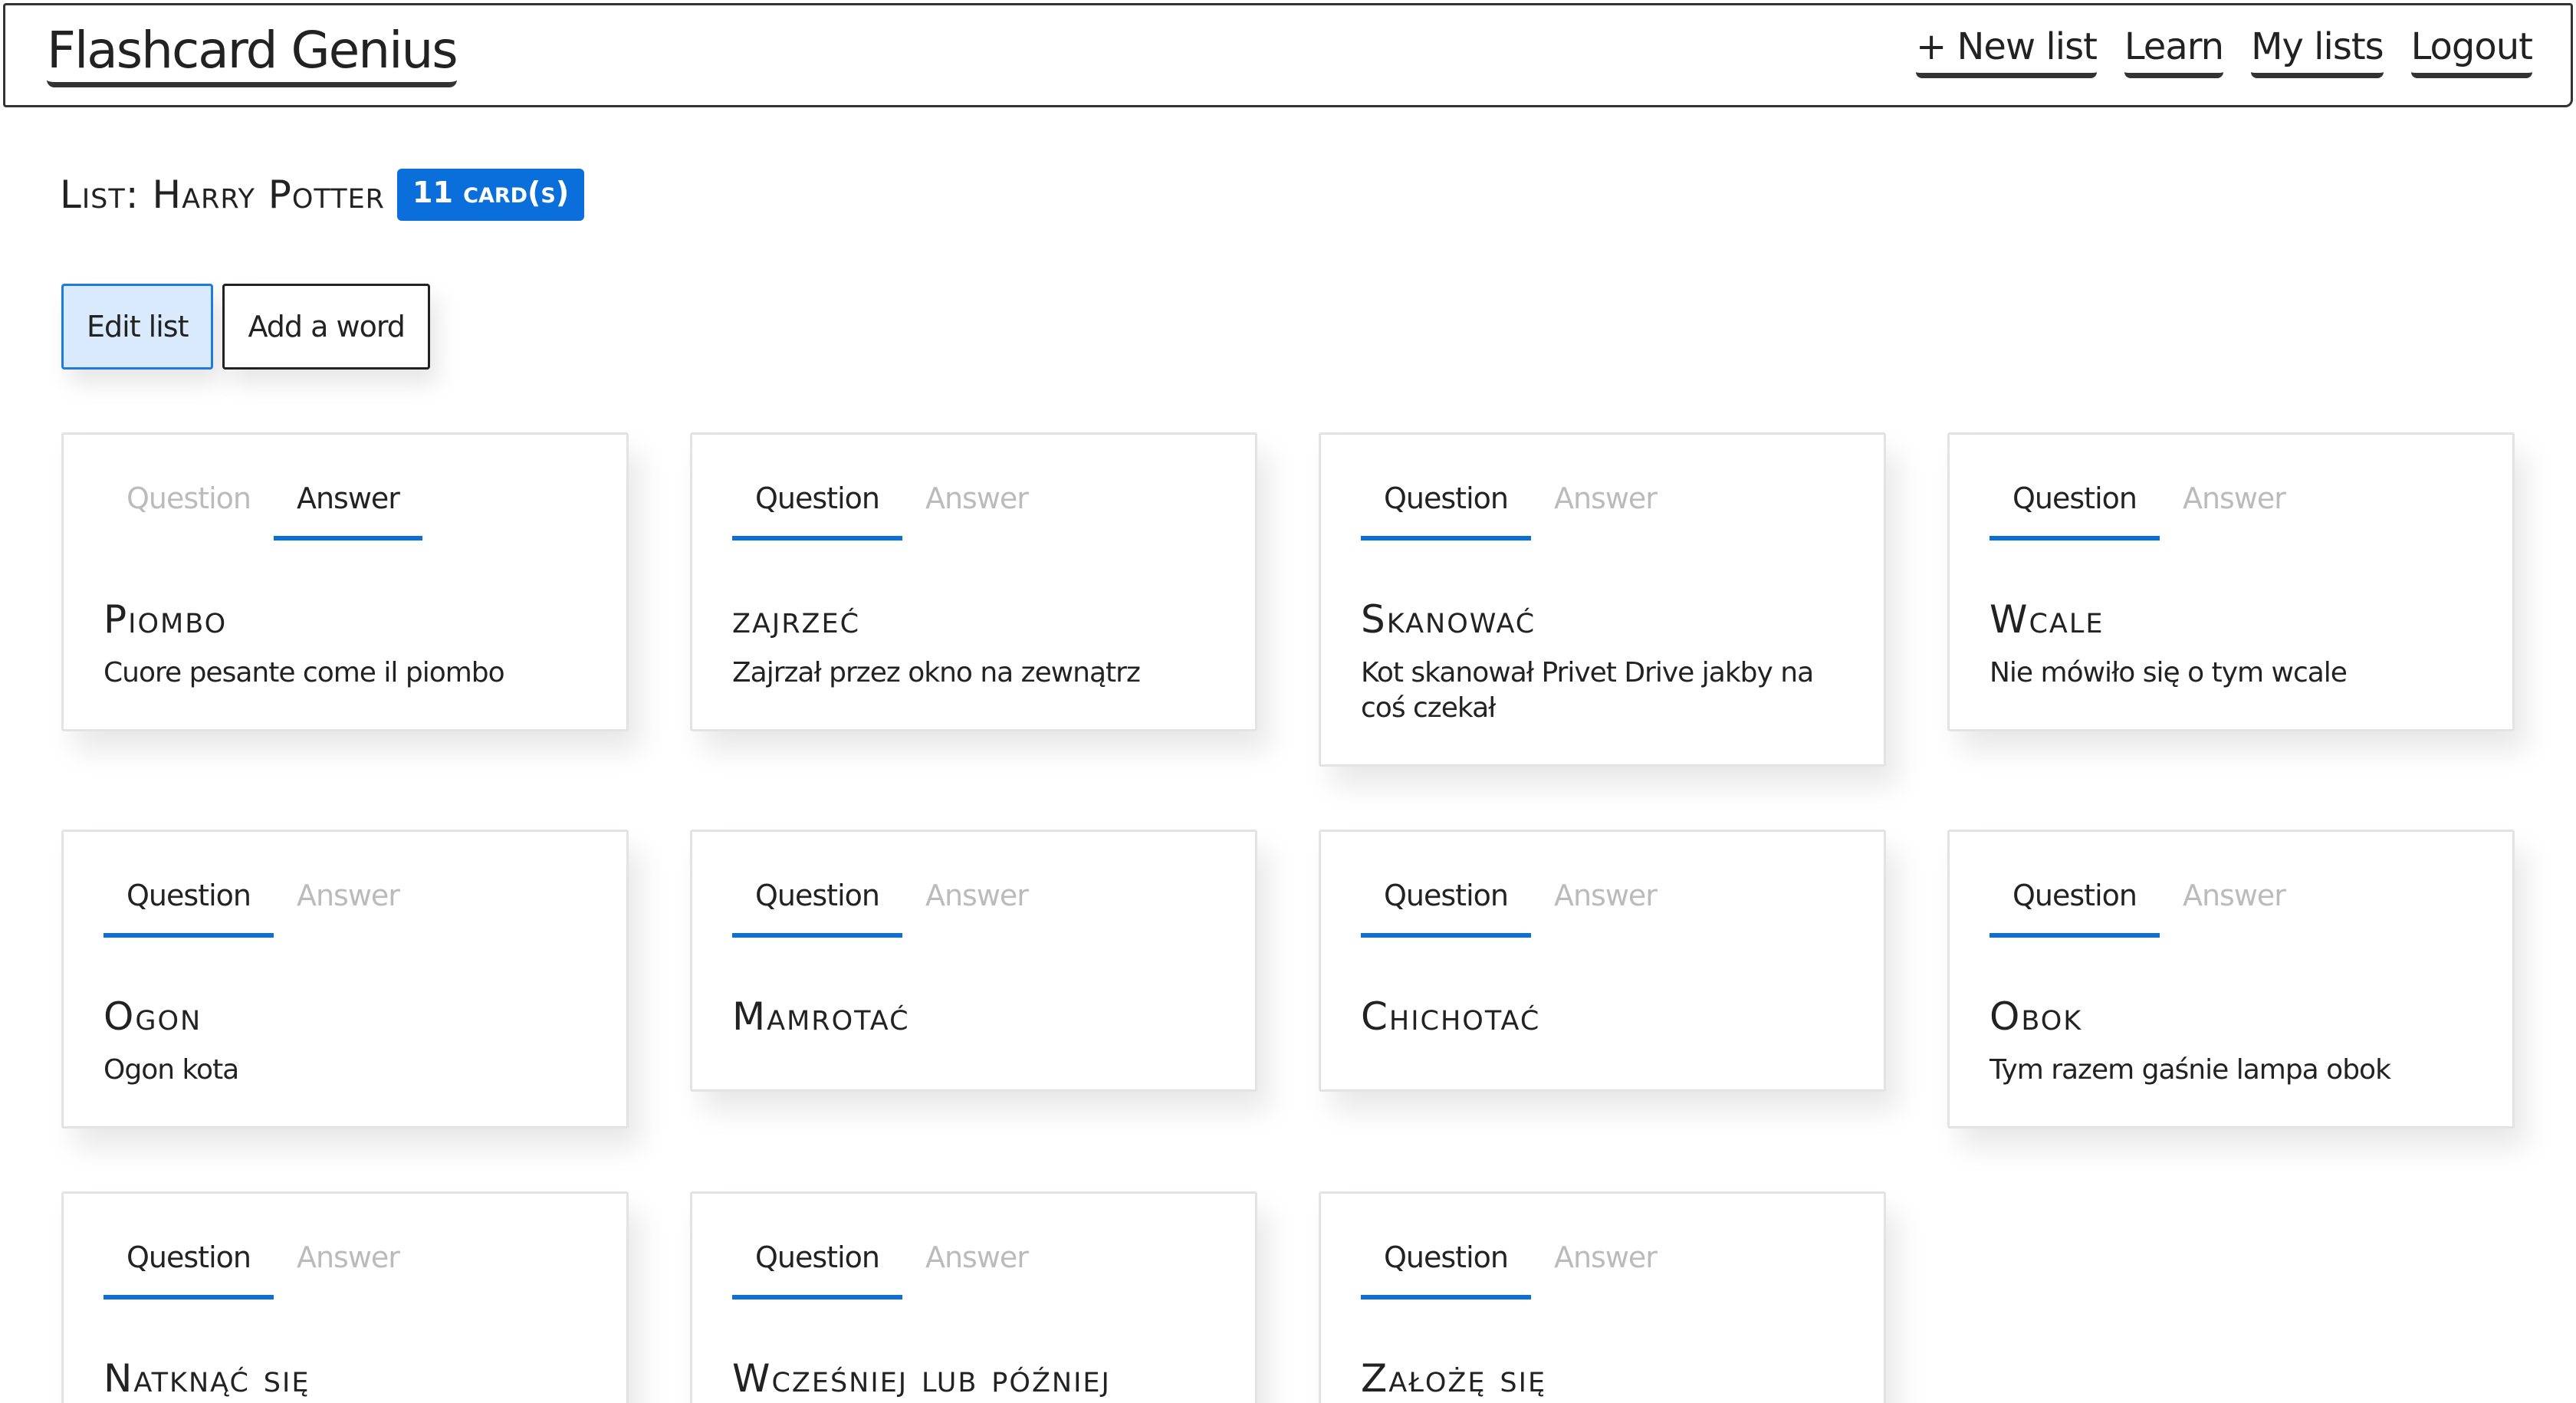 This screenshot has height=1403, width=2576. Describe the element at coordinates (2169, 672) in the screenshot. I see `card-example: Nie mówiło się o tym wcale` at that location.